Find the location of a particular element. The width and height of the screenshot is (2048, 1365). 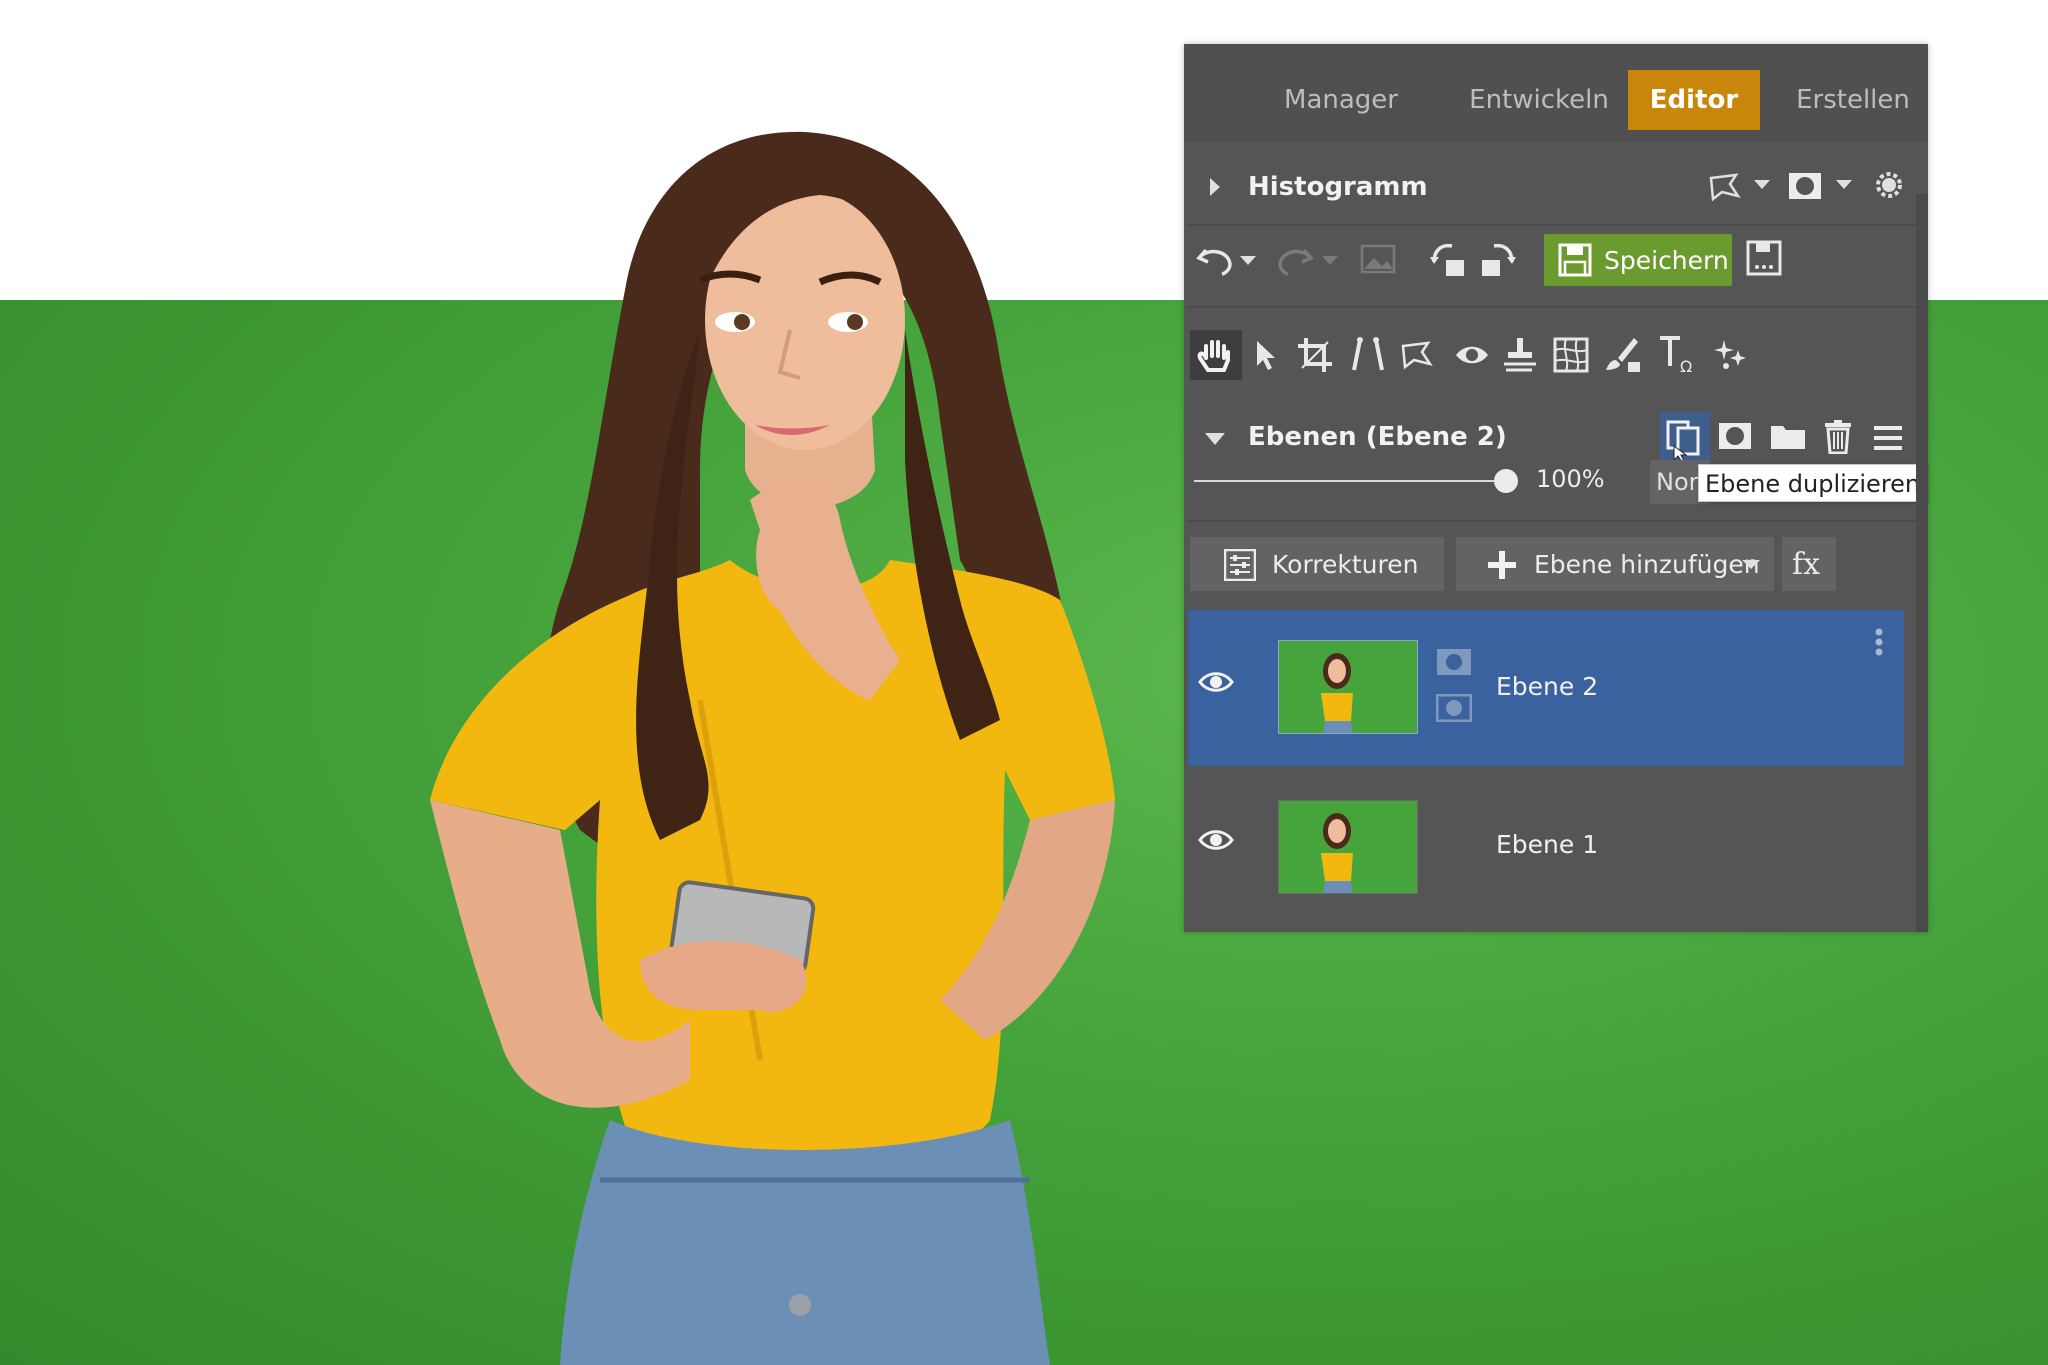

selection-tool-icon is located at coordinates (1417, 355).